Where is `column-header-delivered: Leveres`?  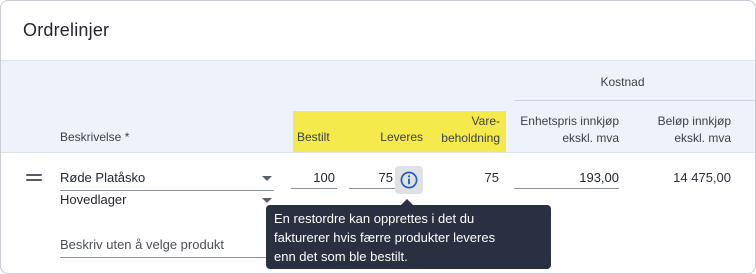 column-header-delivered: Leveres is located at coordinates (387, 131).